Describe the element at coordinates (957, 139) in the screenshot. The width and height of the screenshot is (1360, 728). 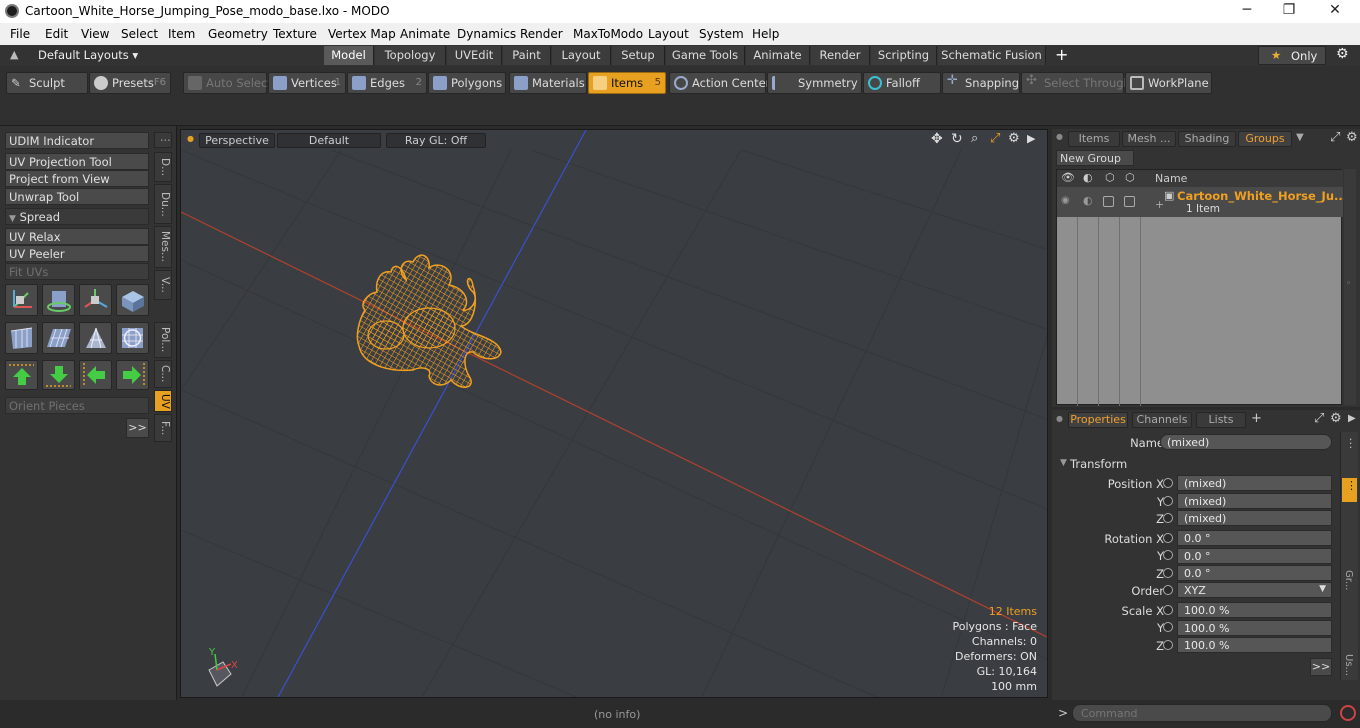
I see `rotate-icon: ↻` at that location.